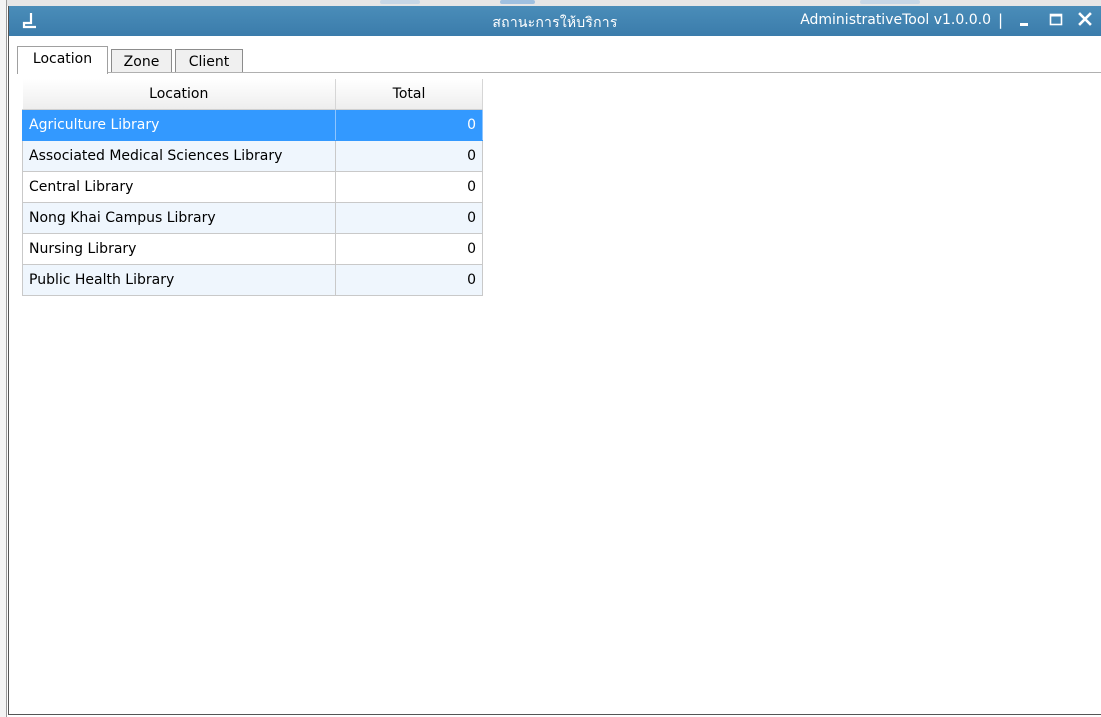  I want to click on table-row: Nursing Library 0, so click(252, 249).